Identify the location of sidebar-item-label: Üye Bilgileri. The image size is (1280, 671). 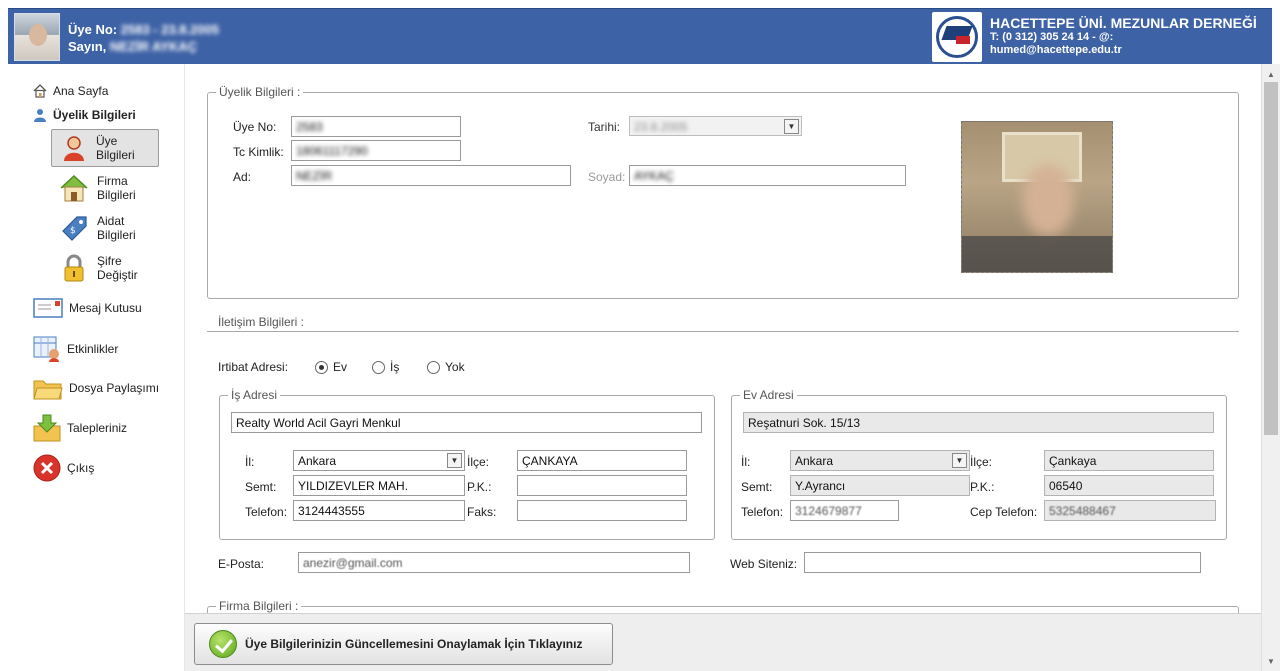
(115, 148).